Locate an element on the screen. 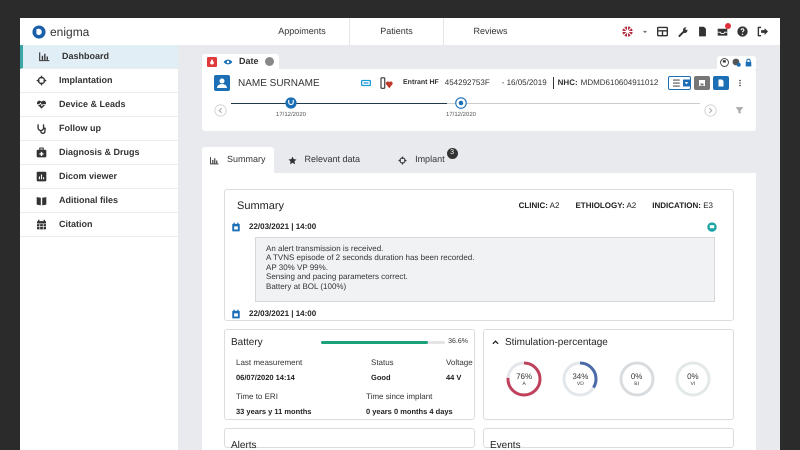  open-book-icon is located at coordinates (41, 200).